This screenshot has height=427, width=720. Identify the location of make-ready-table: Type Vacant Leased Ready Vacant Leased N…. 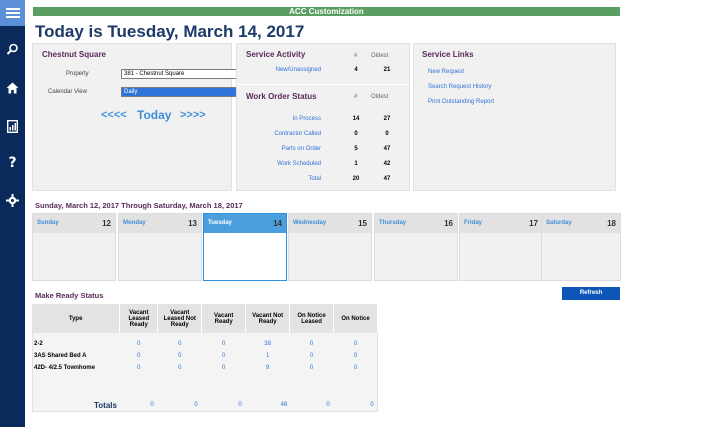
(205, 339).